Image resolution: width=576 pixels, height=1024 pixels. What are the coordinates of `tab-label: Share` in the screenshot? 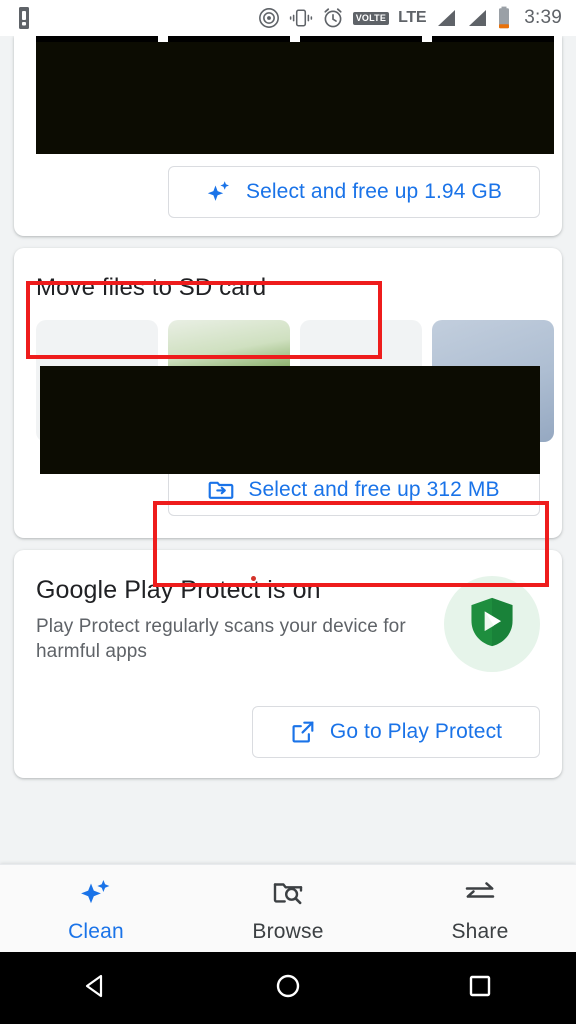 It's located at (480, 931).